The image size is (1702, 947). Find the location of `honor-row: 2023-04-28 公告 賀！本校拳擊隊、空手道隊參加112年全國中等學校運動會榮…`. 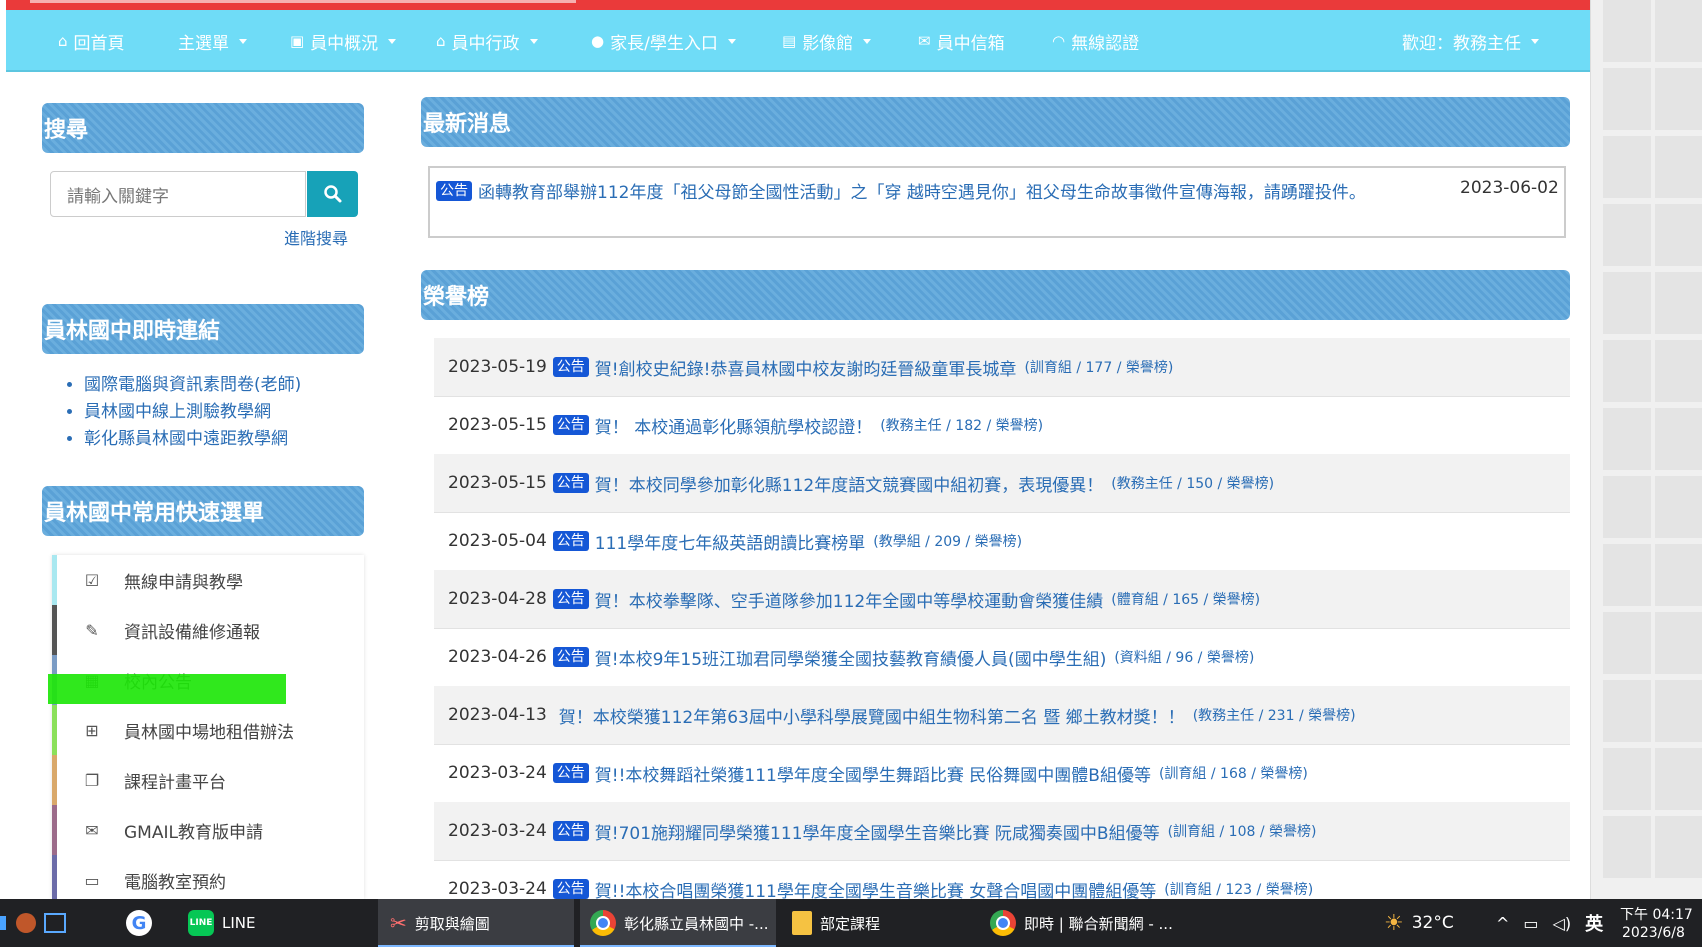

honor-row: 2023-04-28 公告 賀！本校拳擊隊、空手道隊參加112年全國中等學校運動會榮… is located at coordinates (1002, 599).